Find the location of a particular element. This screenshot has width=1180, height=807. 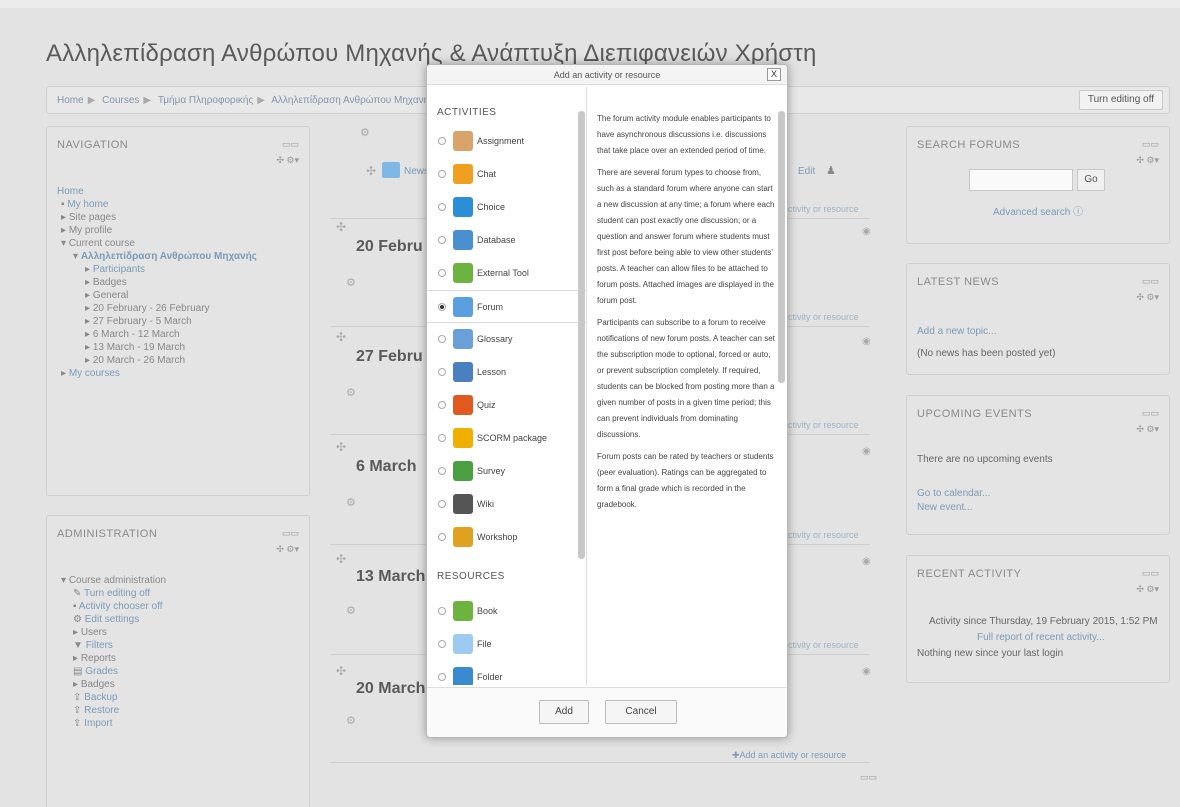

nav-course-item: ▸ 20 February - 26 February is located at coordinates (157, 308).